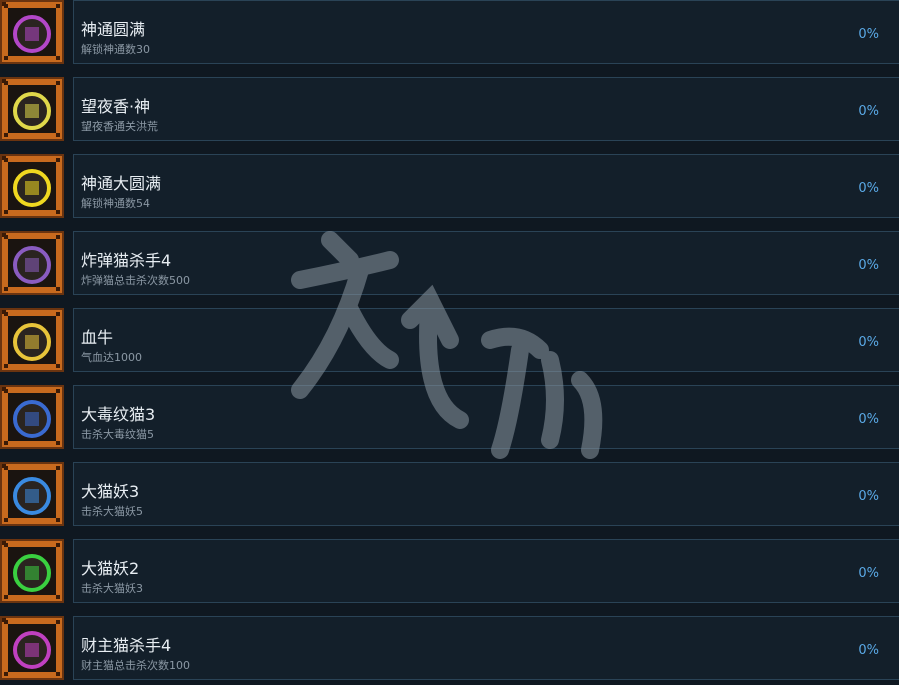 Image resolution: width=899 pixels, height=685 pixels. I want to click on cat-demon-blue-icon, so click(32, 494).